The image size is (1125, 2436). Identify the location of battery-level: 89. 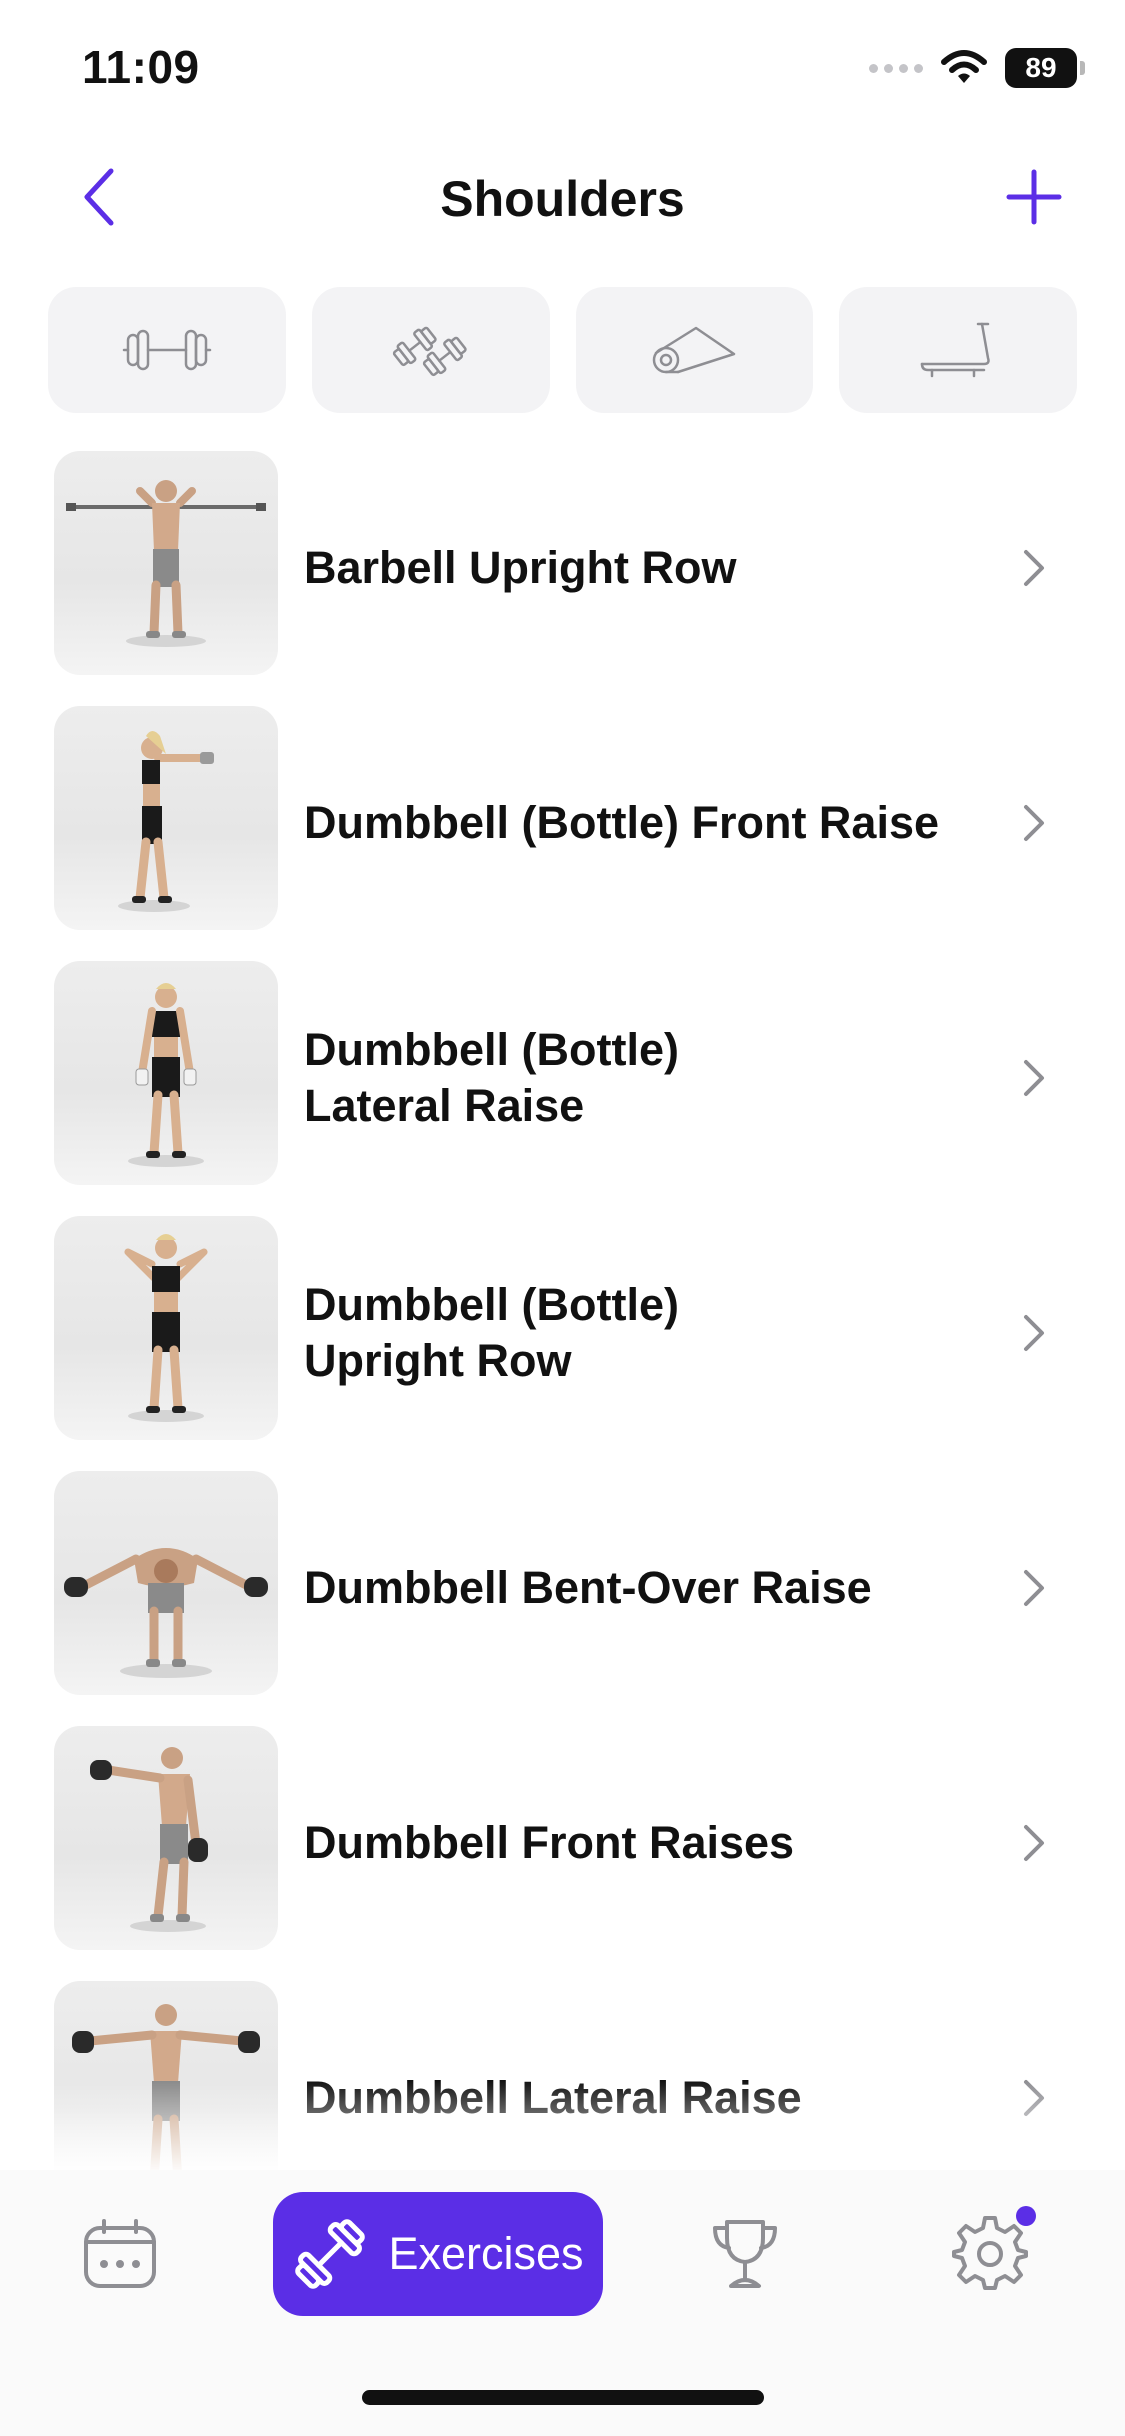
(1041, 67).